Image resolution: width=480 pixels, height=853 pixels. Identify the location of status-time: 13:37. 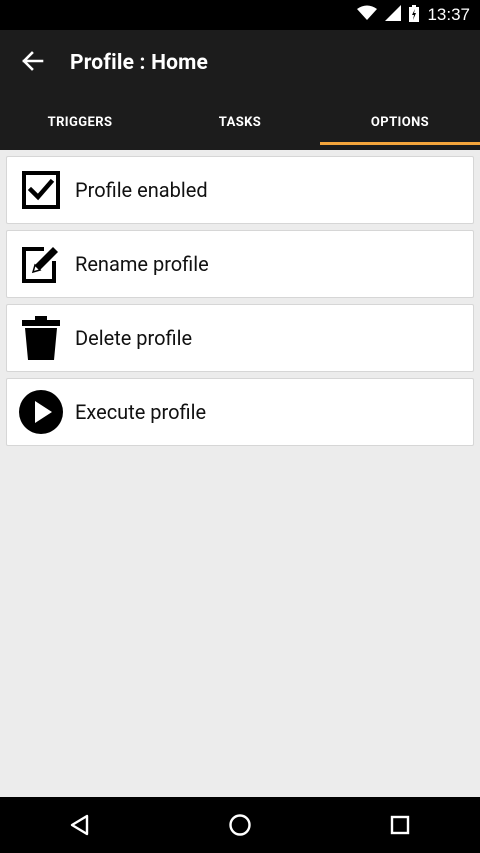
(448, 14).